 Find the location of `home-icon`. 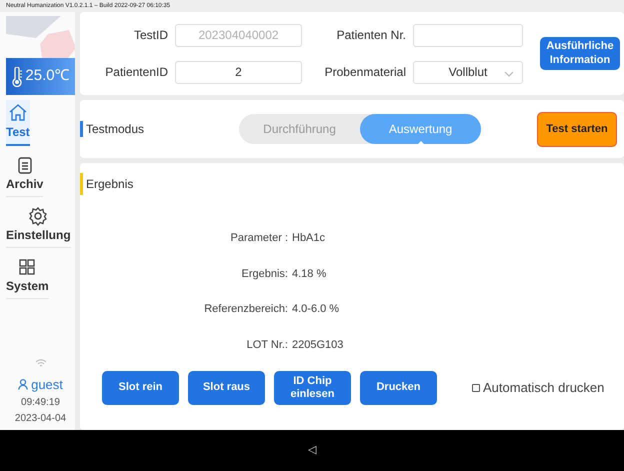

home-icon is located at coordinates (18, 113).